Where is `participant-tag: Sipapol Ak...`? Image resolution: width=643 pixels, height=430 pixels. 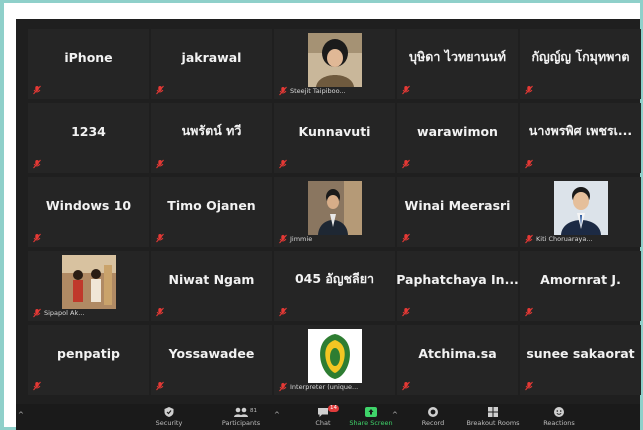
participant-tag: Sipapol Ak... is located at coordinates (58, 313).